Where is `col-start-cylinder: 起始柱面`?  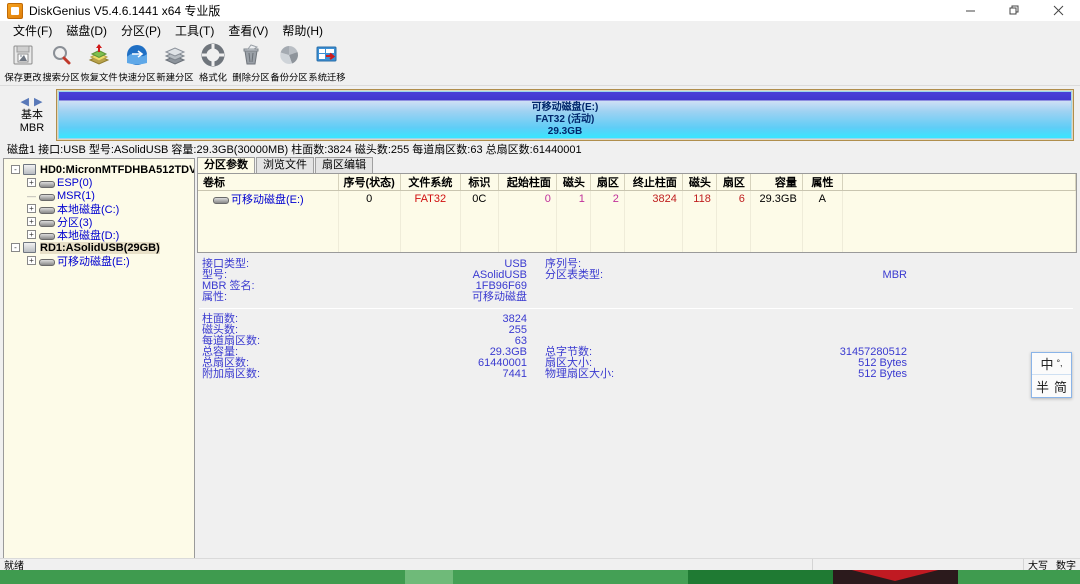 col-start-cylinder: 起始柱面 is located at coordinates (527, 182).